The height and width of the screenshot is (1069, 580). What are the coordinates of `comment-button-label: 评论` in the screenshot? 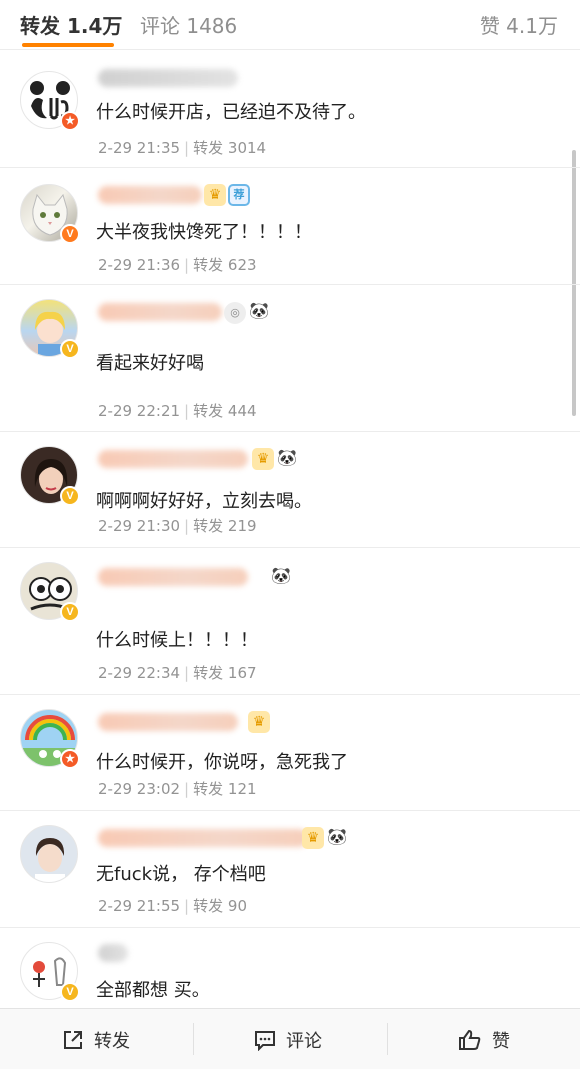 It's located at (304, 1041).